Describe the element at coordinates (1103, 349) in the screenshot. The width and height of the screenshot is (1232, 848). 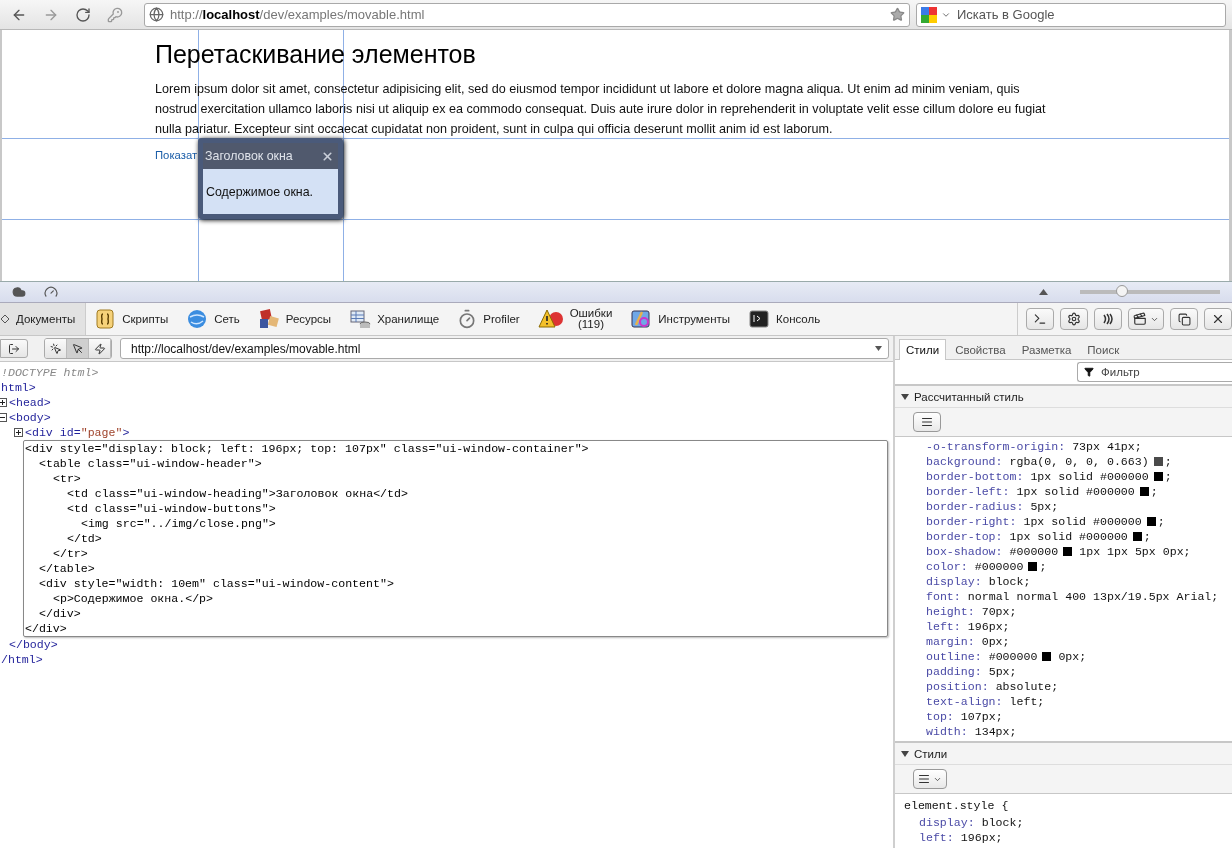
I see `panel-tab: Поиск` at that location.